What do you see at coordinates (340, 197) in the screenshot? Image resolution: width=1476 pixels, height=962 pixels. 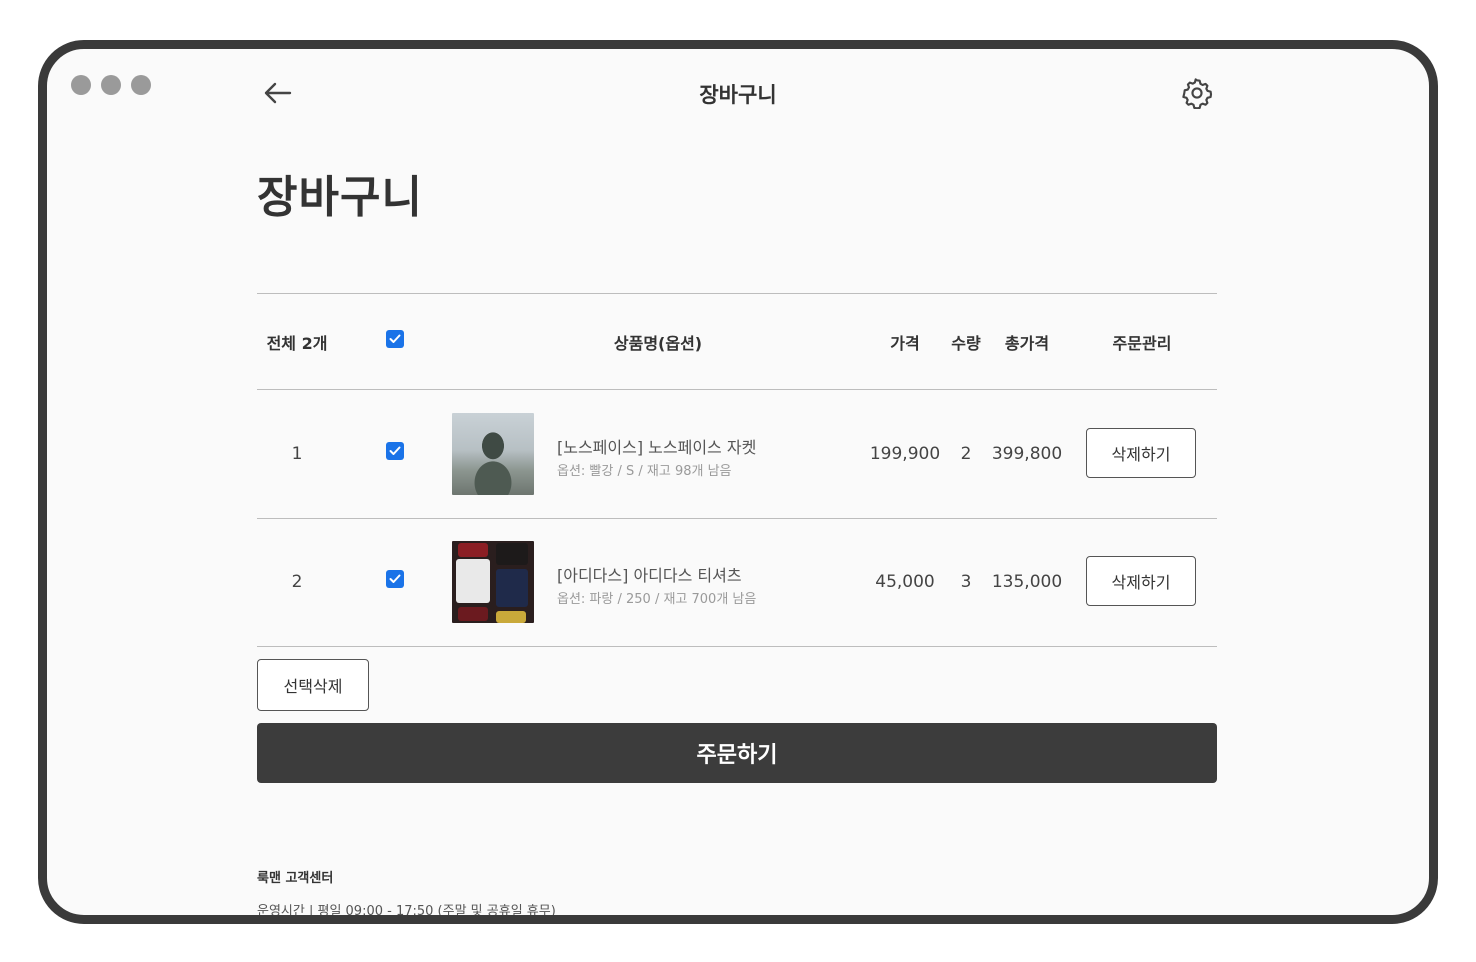 I see `page-heading: 장바구니` at bounding box center [340, 197].